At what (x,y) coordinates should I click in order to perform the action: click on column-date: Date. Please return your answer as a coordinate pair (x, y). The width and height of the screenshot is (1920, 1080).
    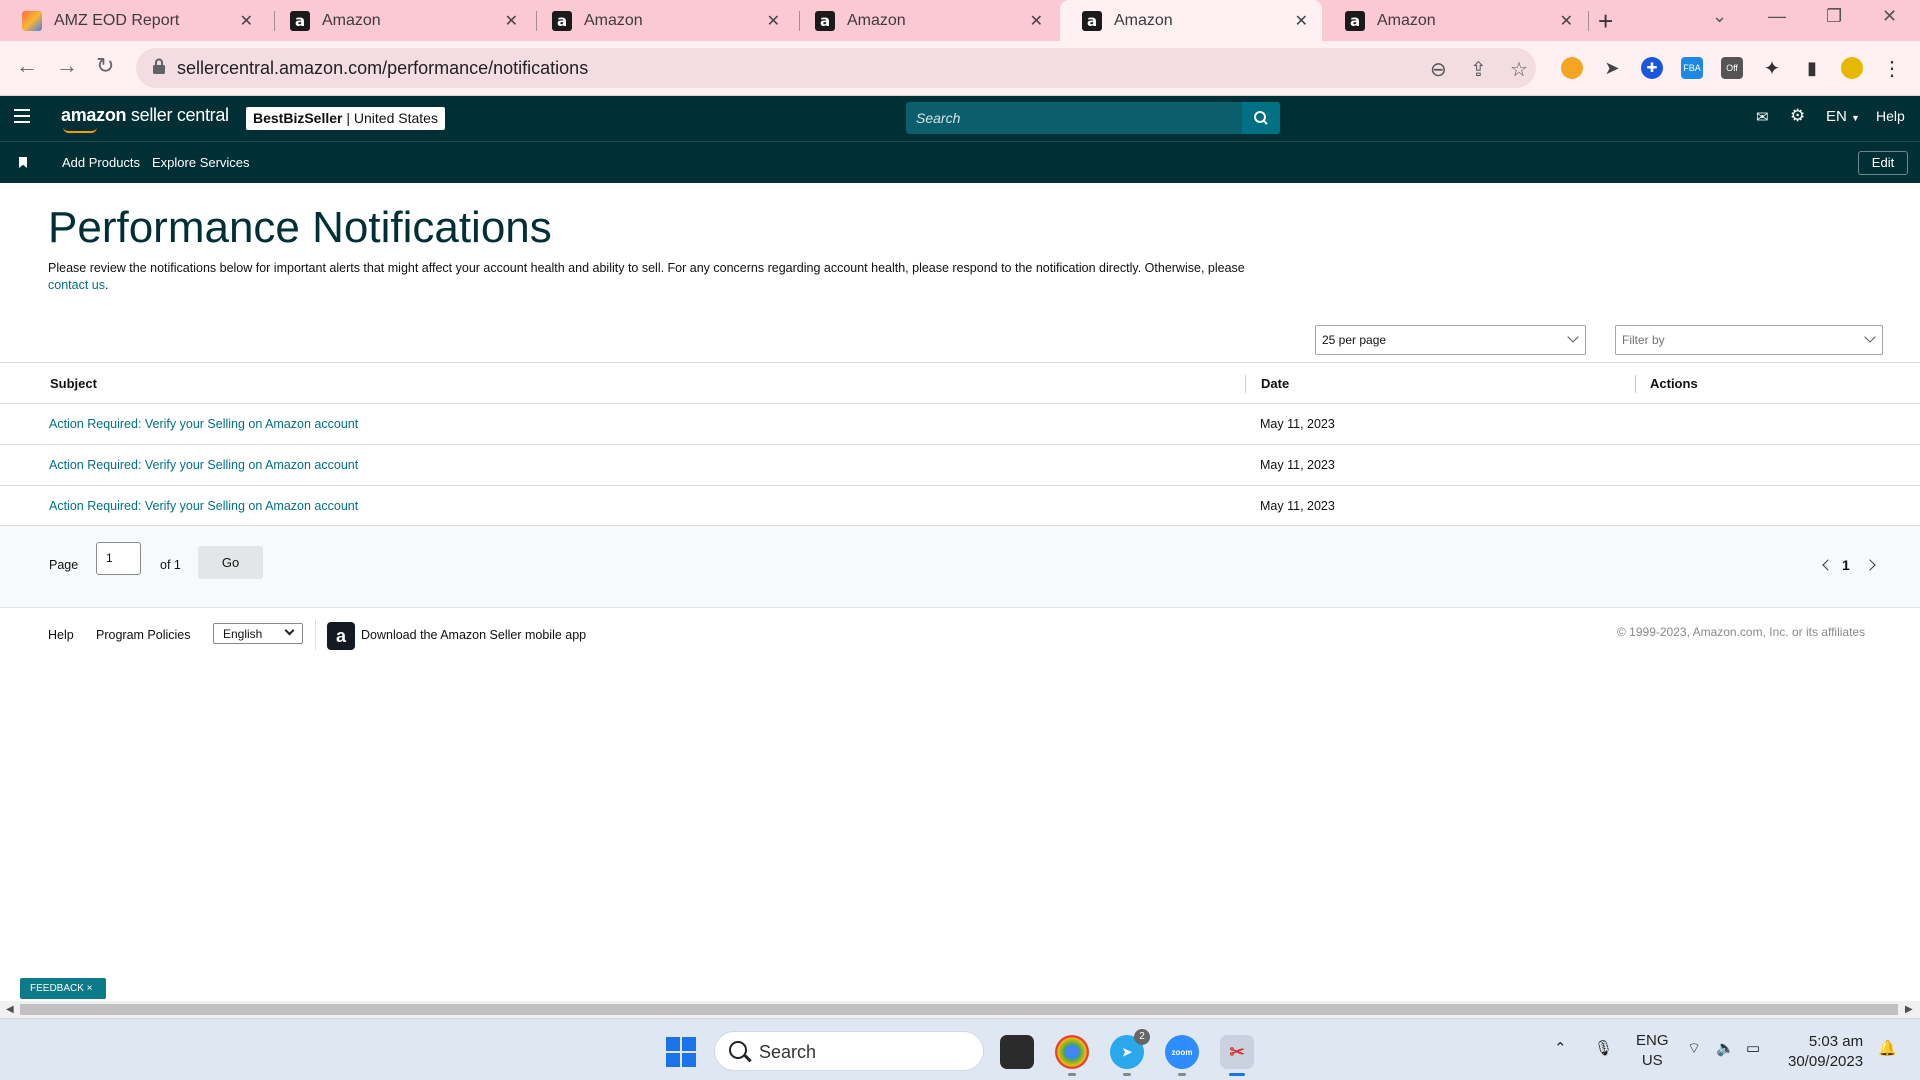
    Looking at the image, I should click on (1275, 383).